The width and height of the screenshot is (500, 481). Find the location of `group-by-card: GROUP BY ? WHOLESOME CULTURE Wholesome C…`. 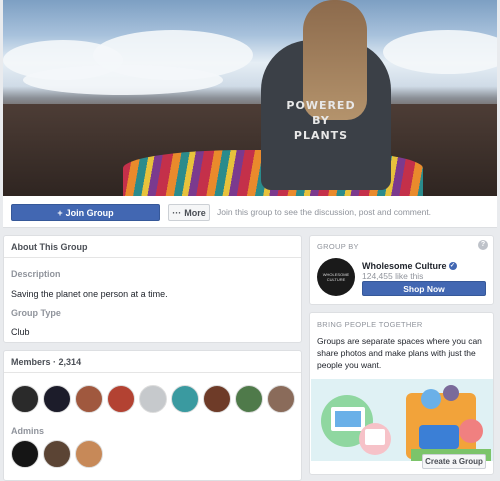

group-by-card: GROUP BY ? WHOLESOME CULTURE Wholesome C… is located at coordinates (401, 270).